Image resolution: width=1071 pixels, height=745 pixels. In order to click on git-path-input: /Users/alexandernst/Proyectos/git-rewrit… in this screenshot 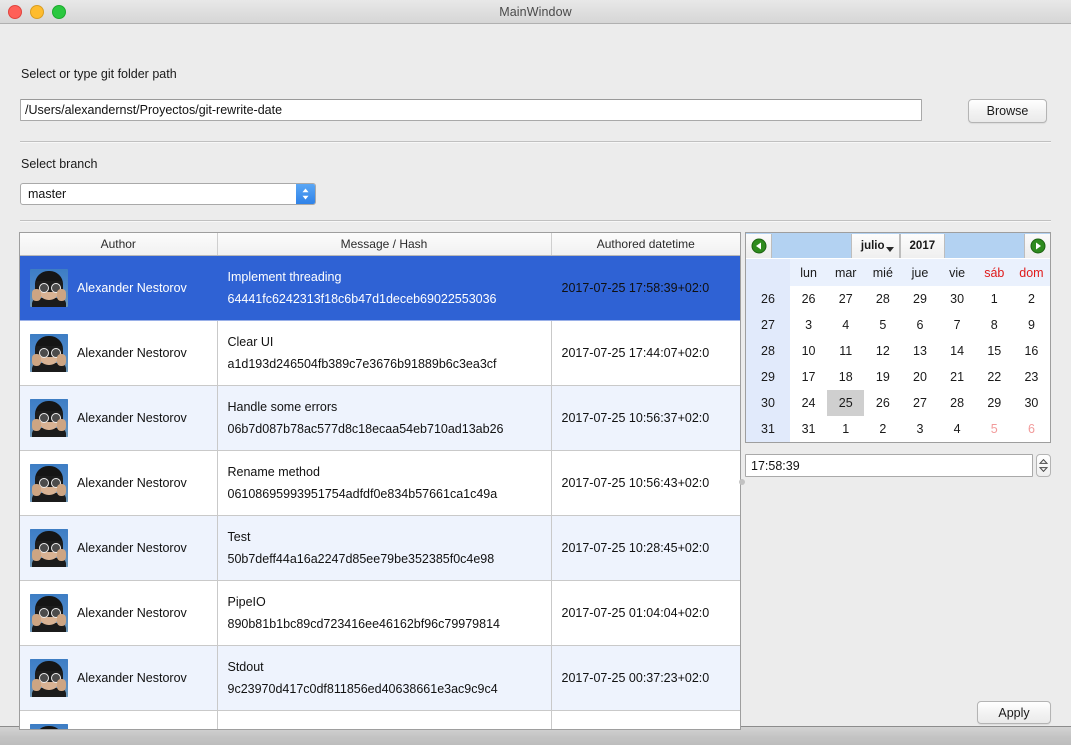, I will do `click(471, 110)`.